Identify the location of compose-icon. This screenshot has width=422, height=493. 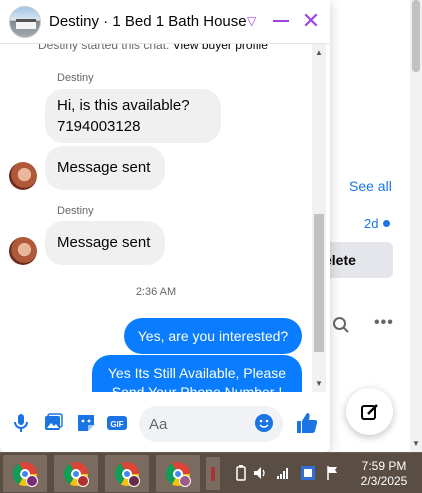
(369, 411).